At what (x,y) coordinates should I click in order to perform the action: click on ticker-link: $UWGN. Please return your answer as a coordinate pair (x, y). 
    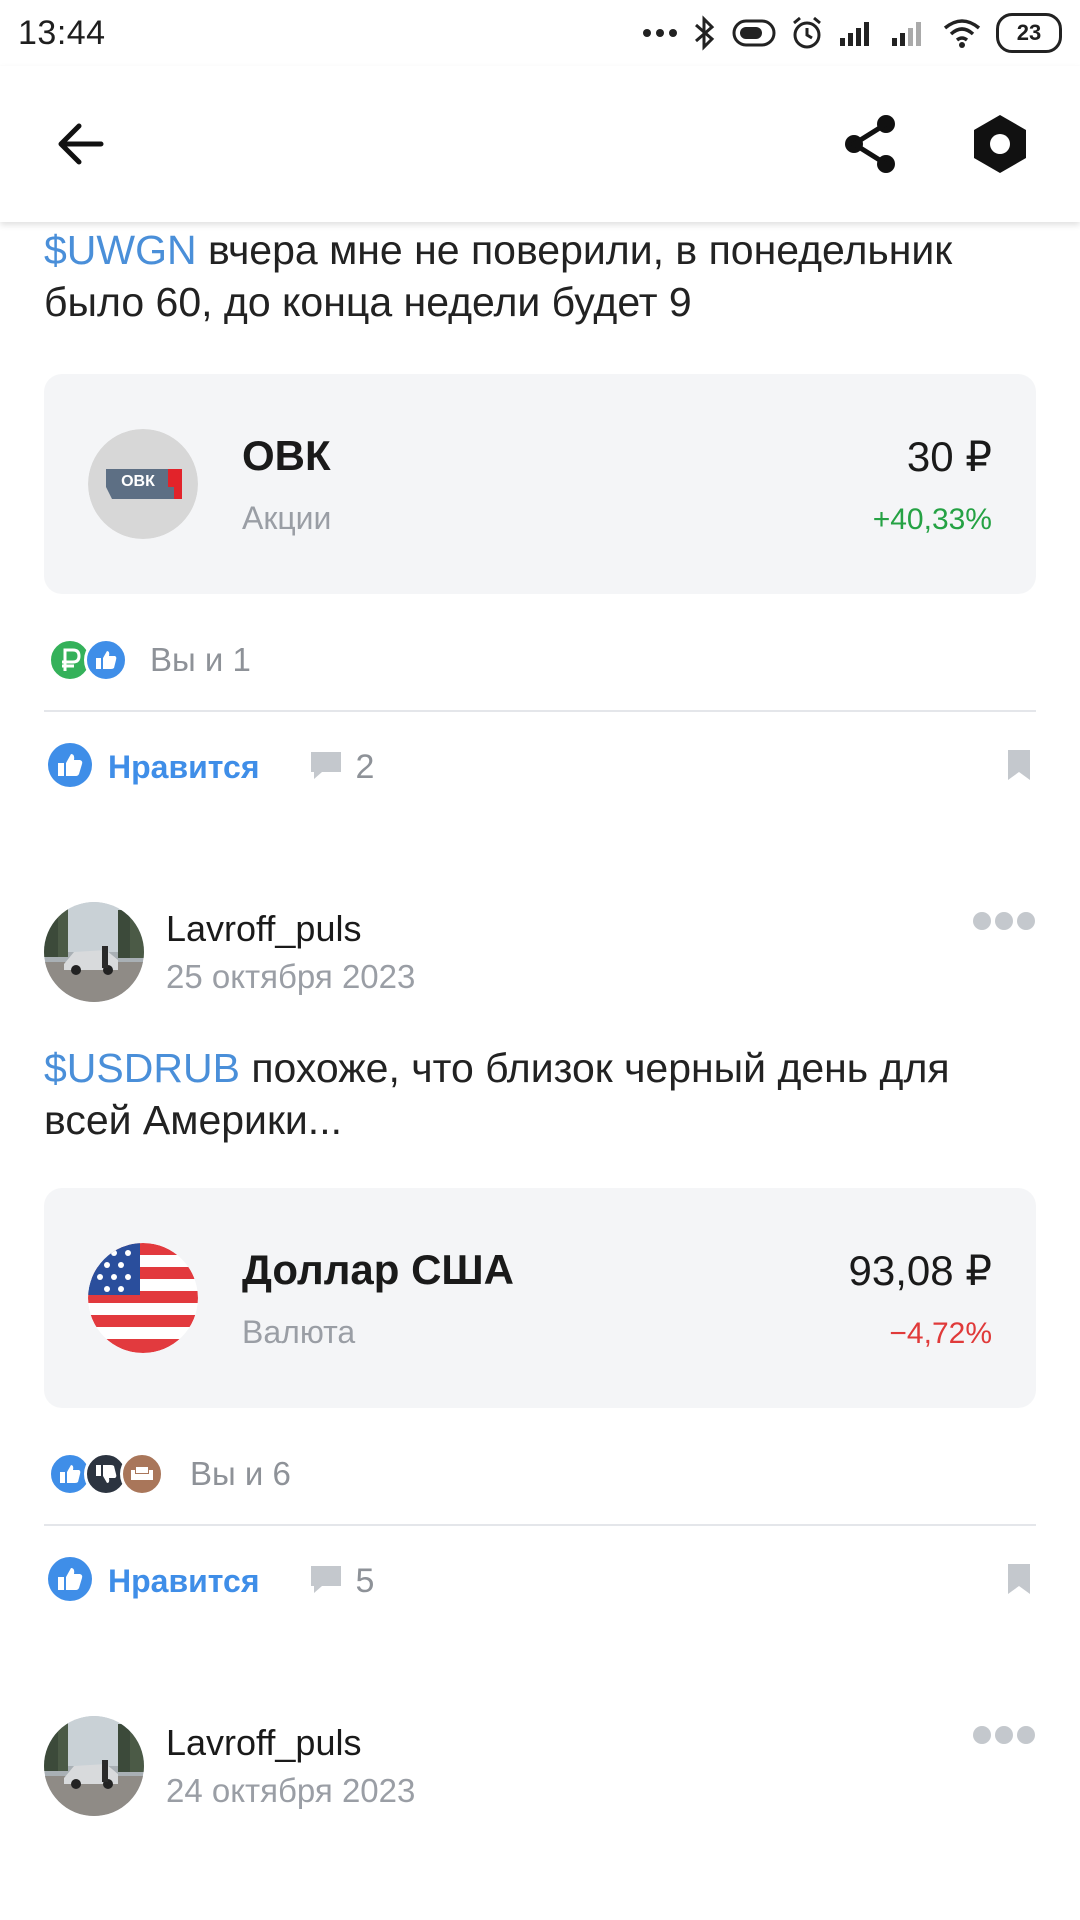
    Looking at the image, I should click on (120, 250).